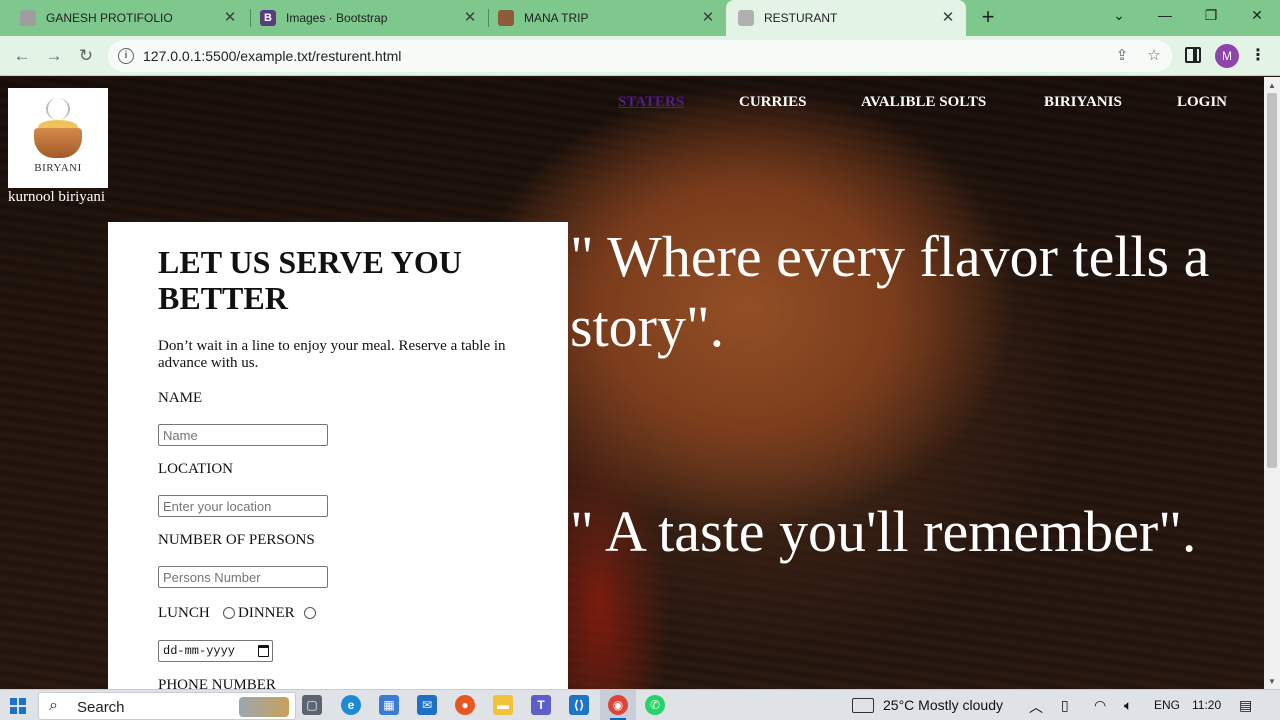 The height and width of the screenshot is (720, 1280). Describe the element at coordinates (890, 256) in the screenshot. I see `hero-quote-line-1: " Where every flavor tells a` at that location.